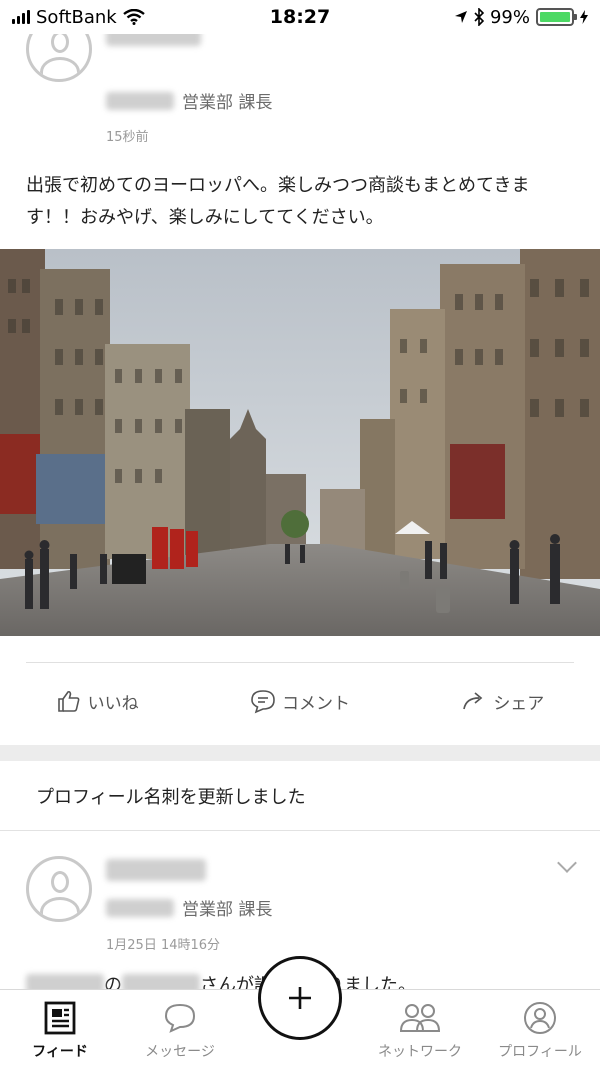 This screenshot has height=1067, width=600. I want to click on post-actions: いいね コメント シェア, so click(300, 701).